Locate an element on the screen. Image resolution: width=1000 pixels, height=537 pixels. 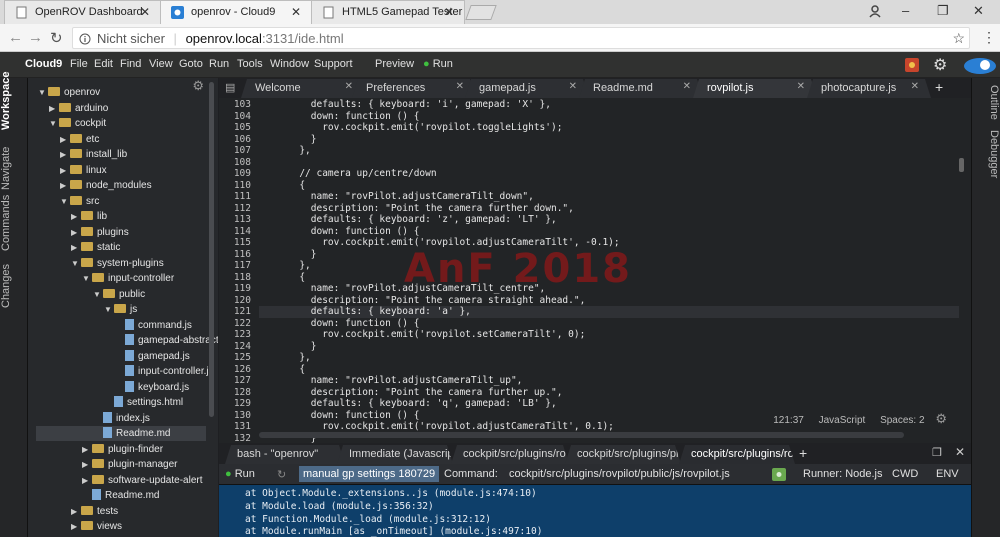
console-tab-rovpilot-public: cockpit/src/plugins/rovpilot/public is located at coordinates (737, 454).